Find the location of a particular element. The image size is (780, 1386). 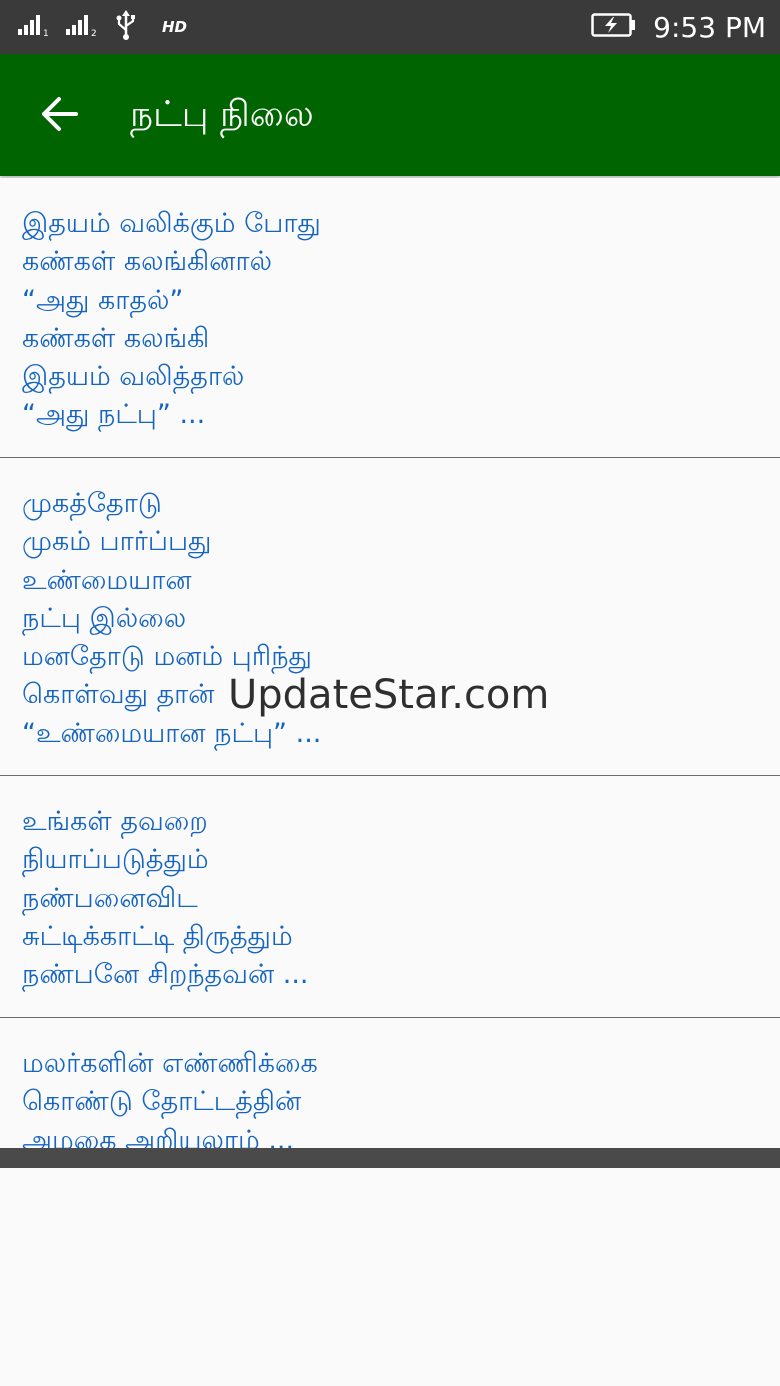

usb-icon is located at coordinates (126, 27).